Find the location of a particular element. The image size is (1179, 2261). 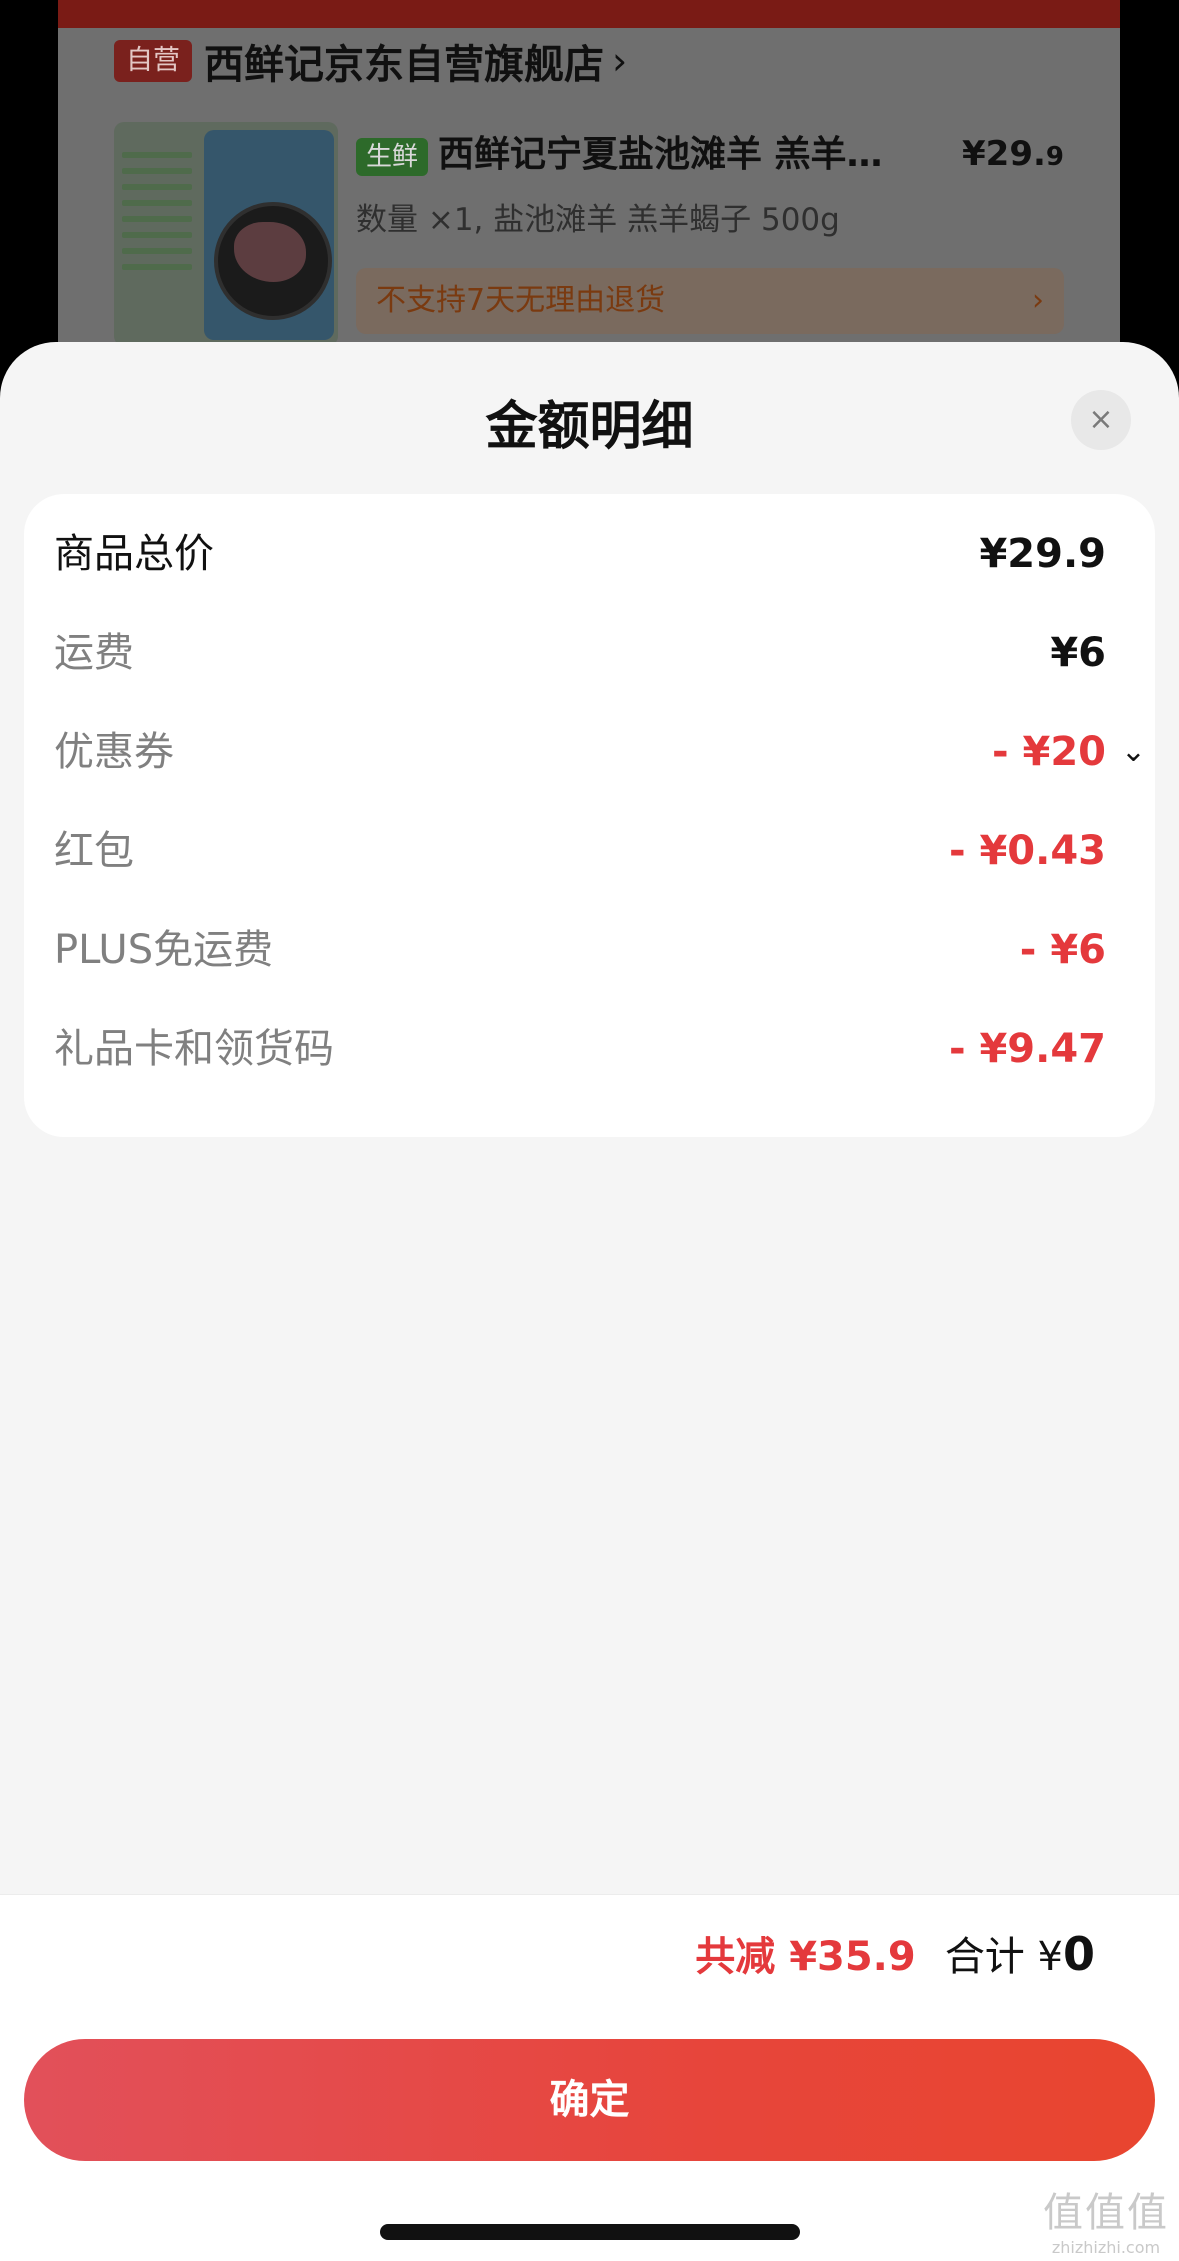

row-value: - ¥6 is located at coordinates (1062, 950).